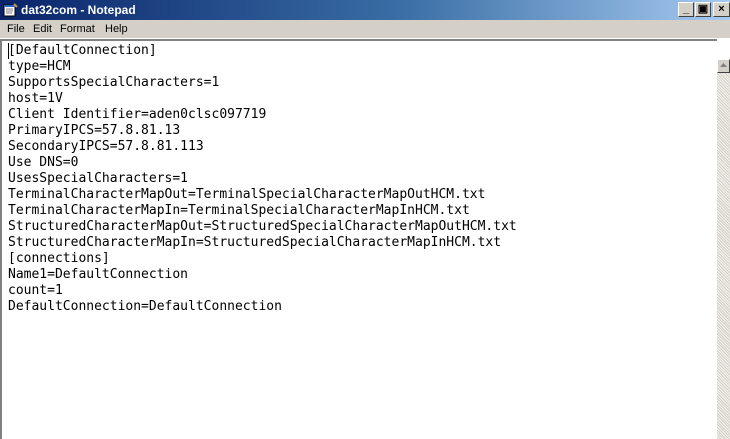 The width and height of the screenshot is (730, 439). I want to click on menu-format: Format, so click(77, 29).